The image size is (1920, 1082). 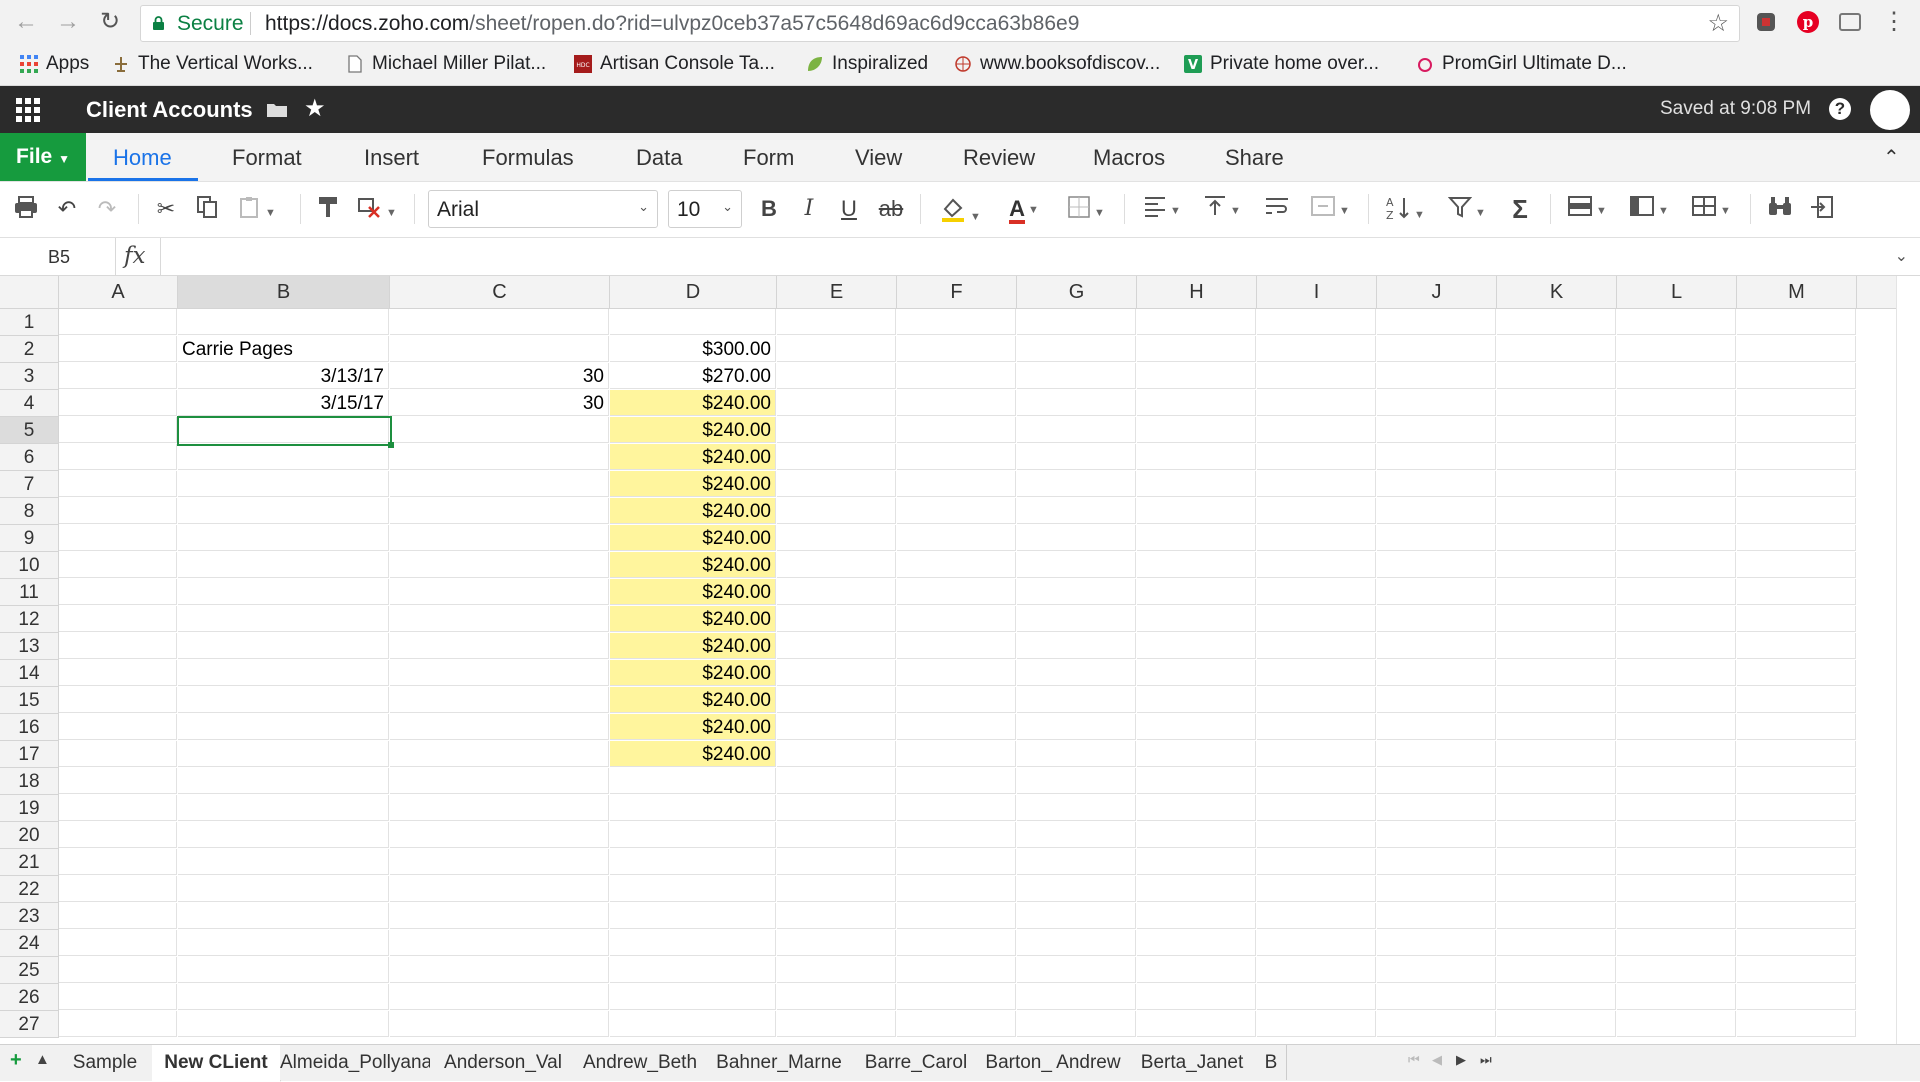 I want to click on sheet-tab-berta-janet: Berta_Janet, so click(x=1192, y=1062).